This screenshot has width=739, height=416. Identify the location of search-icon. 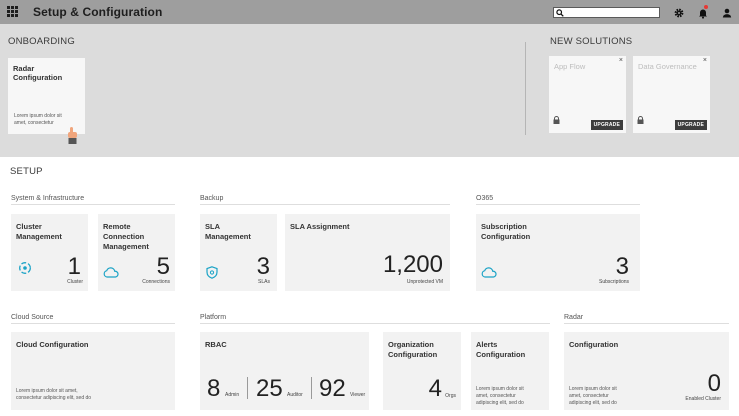
(560, 13).